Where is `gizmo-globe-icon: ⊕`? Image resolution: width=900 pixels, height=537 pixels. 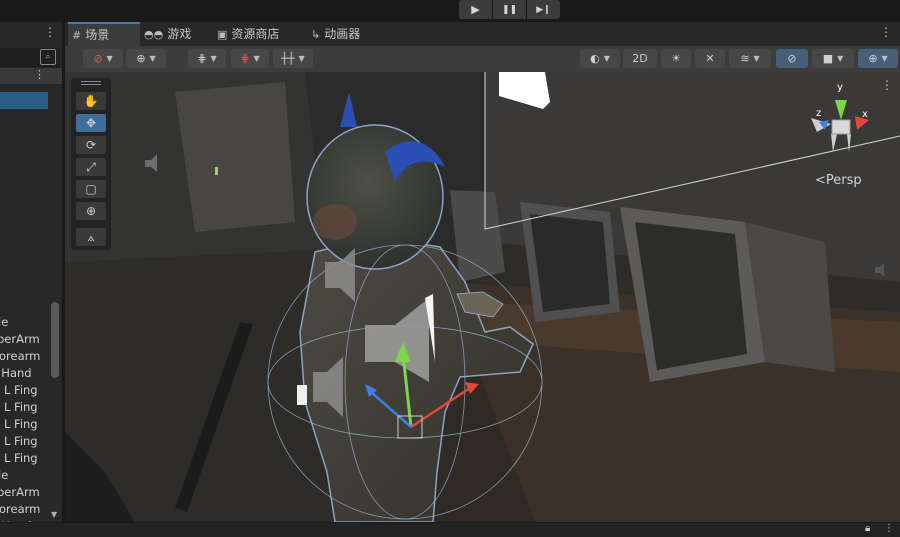 gizmo-globe-icon: ⊕ is located at coordinates (873, 58).